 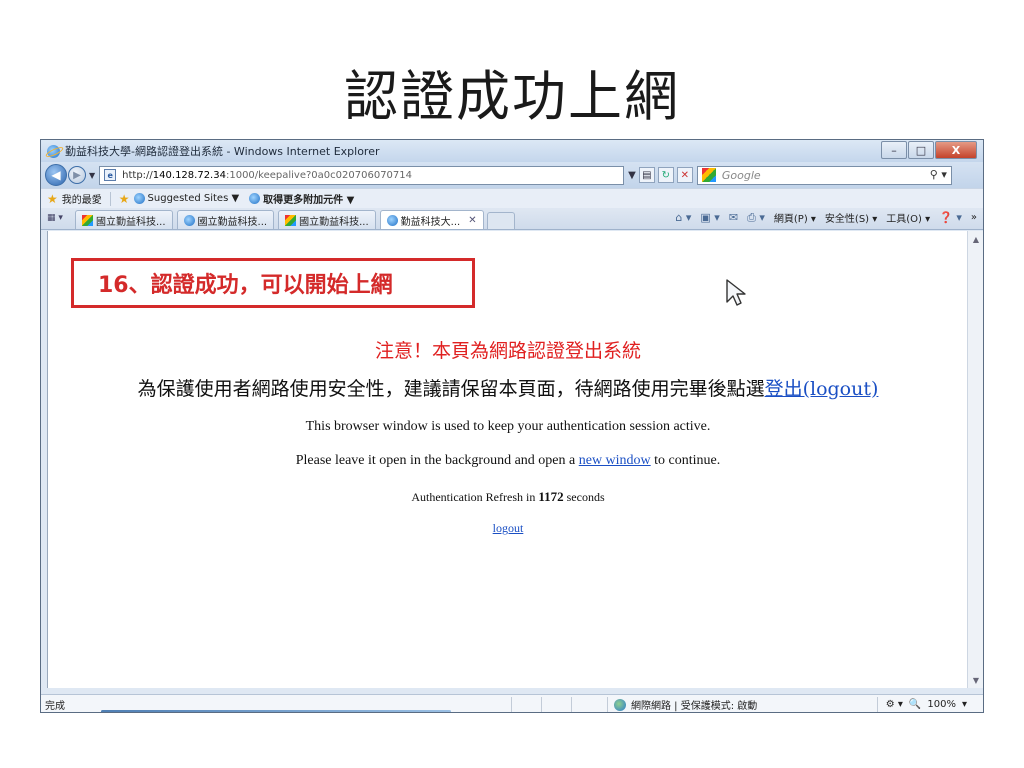 I want to click on vertical-scrollbar: ▲ ▼, so click(x=975, y=459).